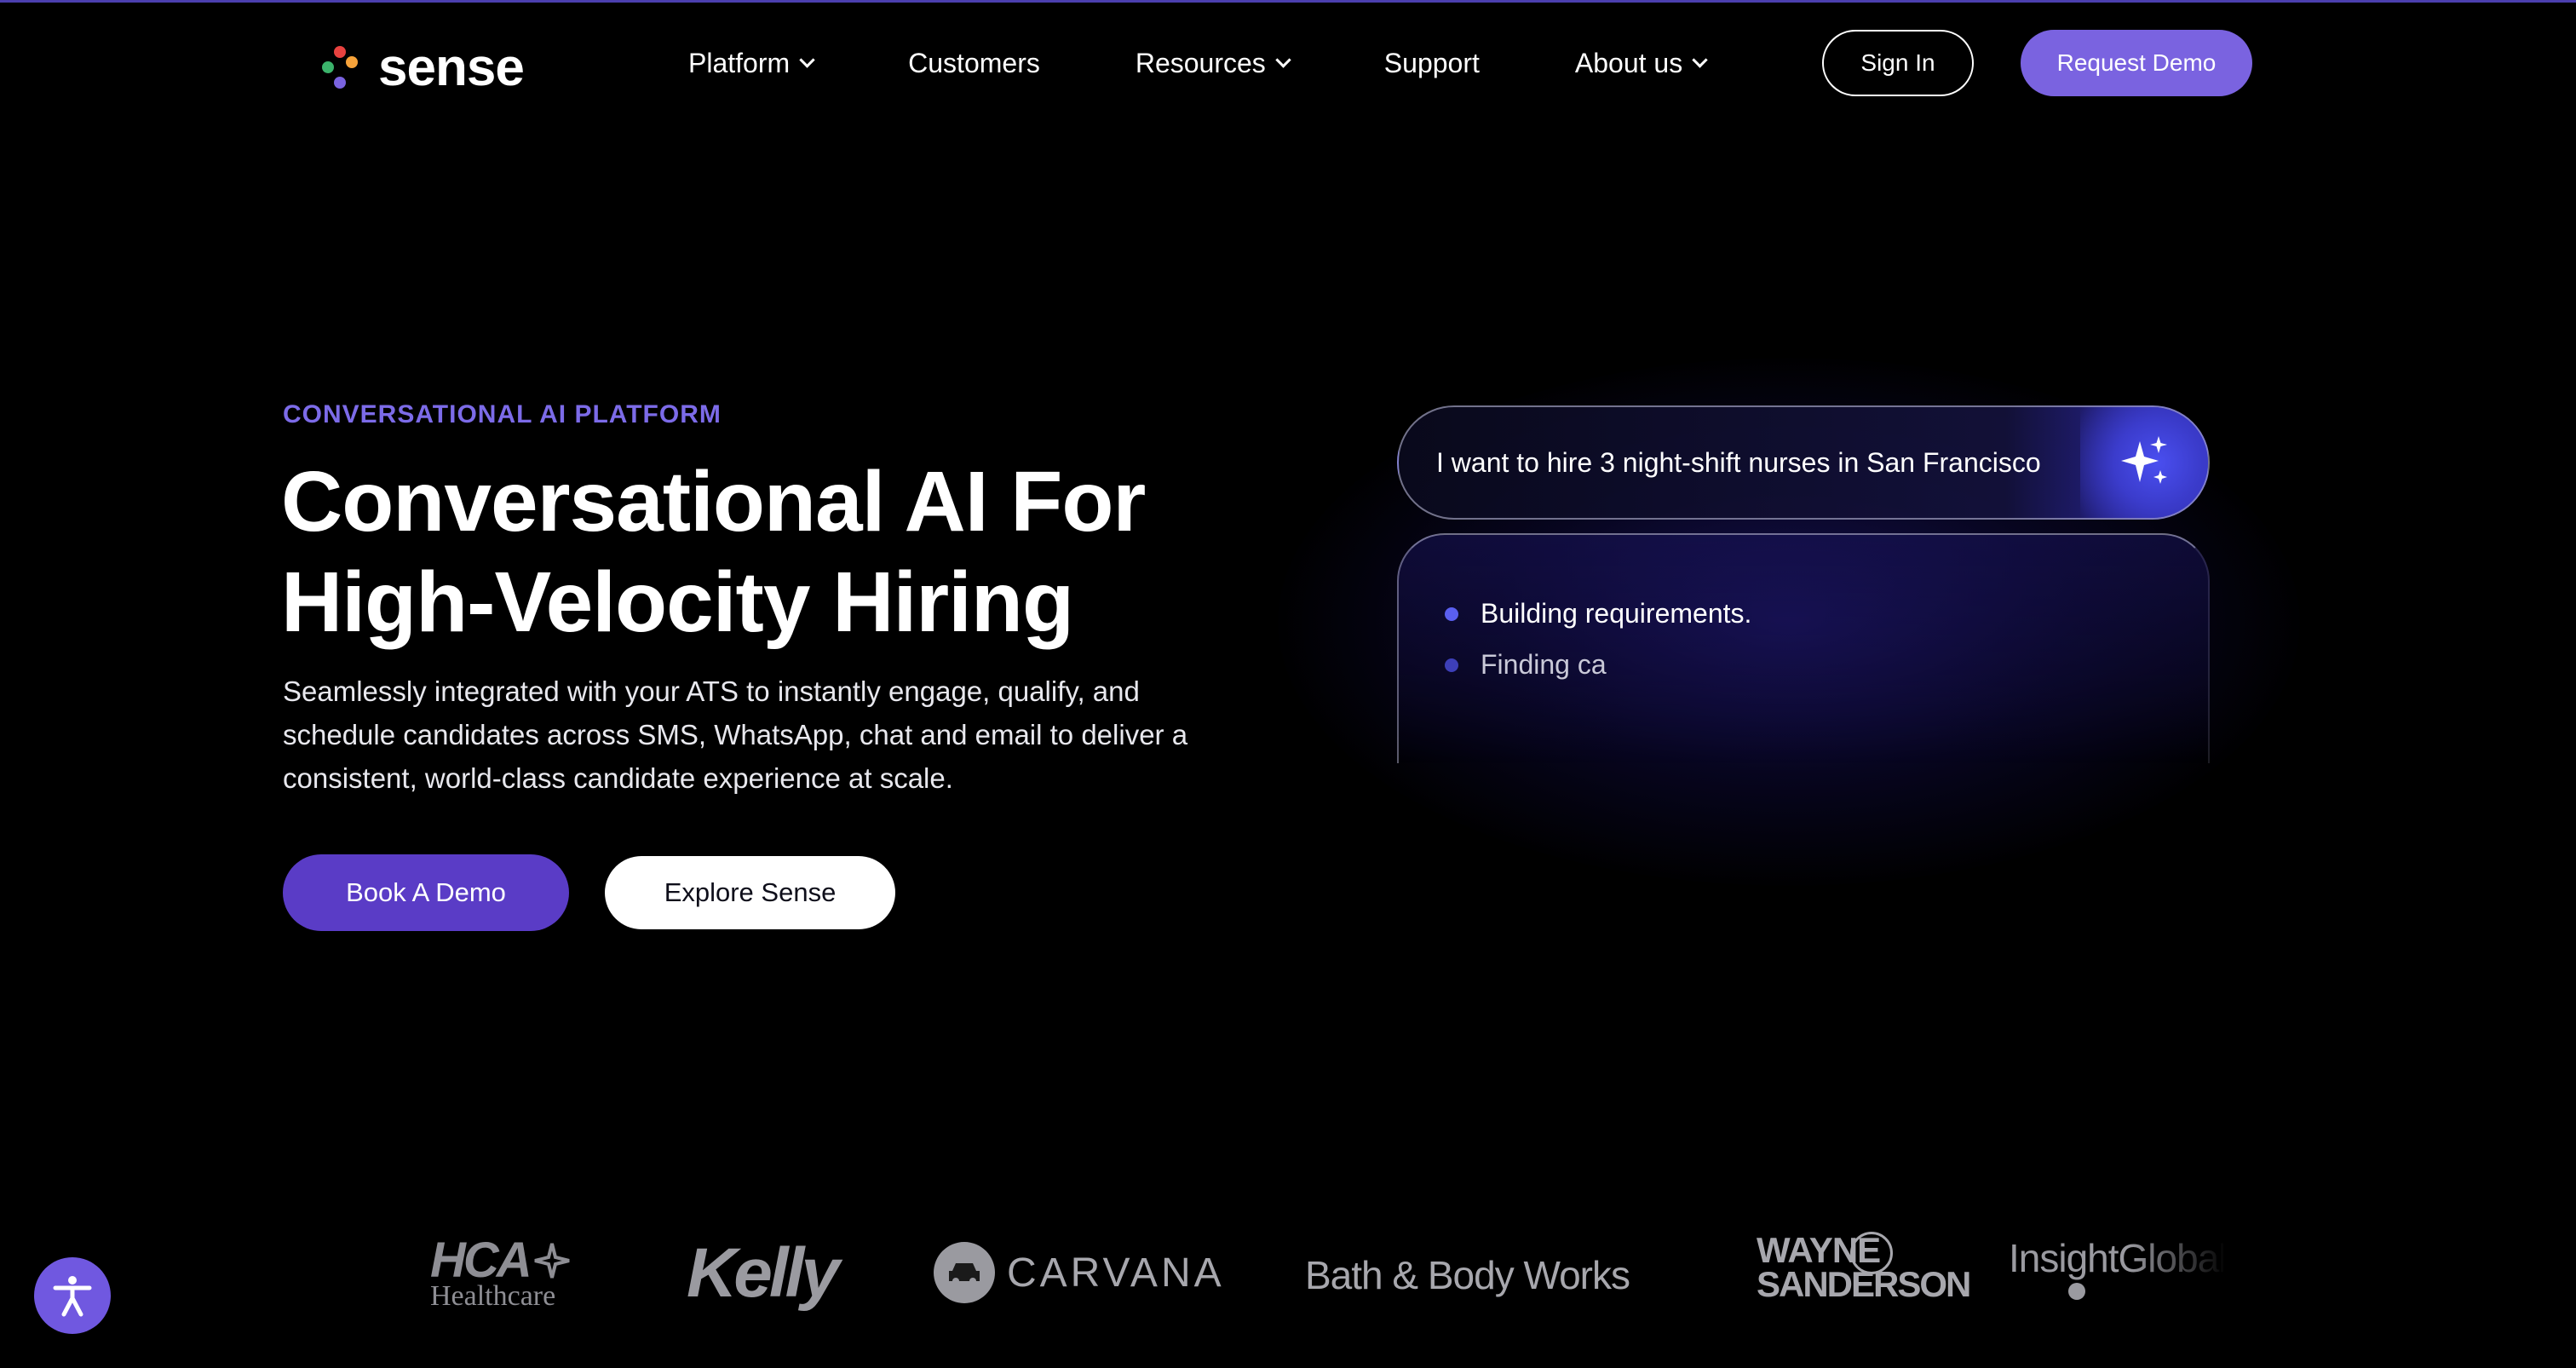 The width and height of the screenshot is (2576, 1368). What do you see at coordinates (426, 892) in the screenshot?
I see `book-demo-button: Book A Demo` at bounding box center [426, 892].